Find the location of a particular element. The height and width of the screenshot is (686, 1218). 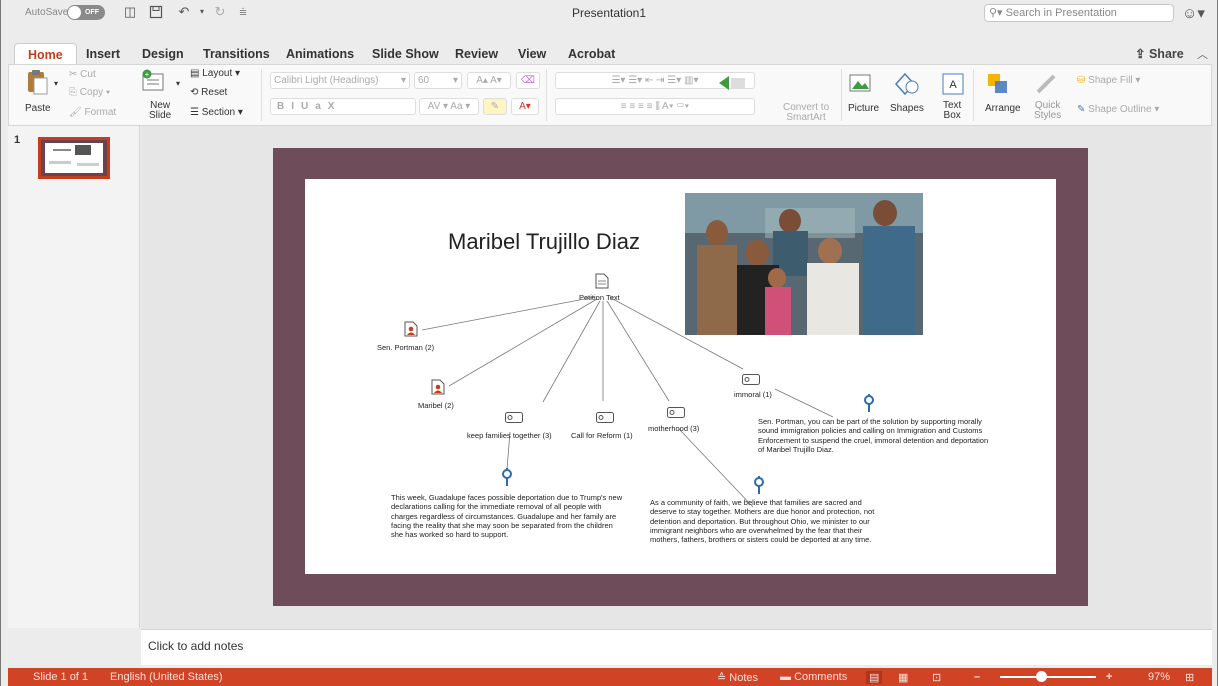

arrange-label: Arrange is located at coordinates (1003, 108).